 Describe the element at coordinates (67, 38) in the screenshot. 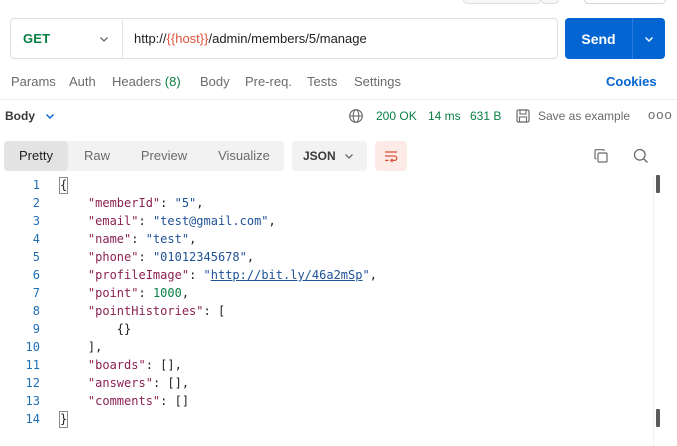

I see `method-select: GET` at that location.